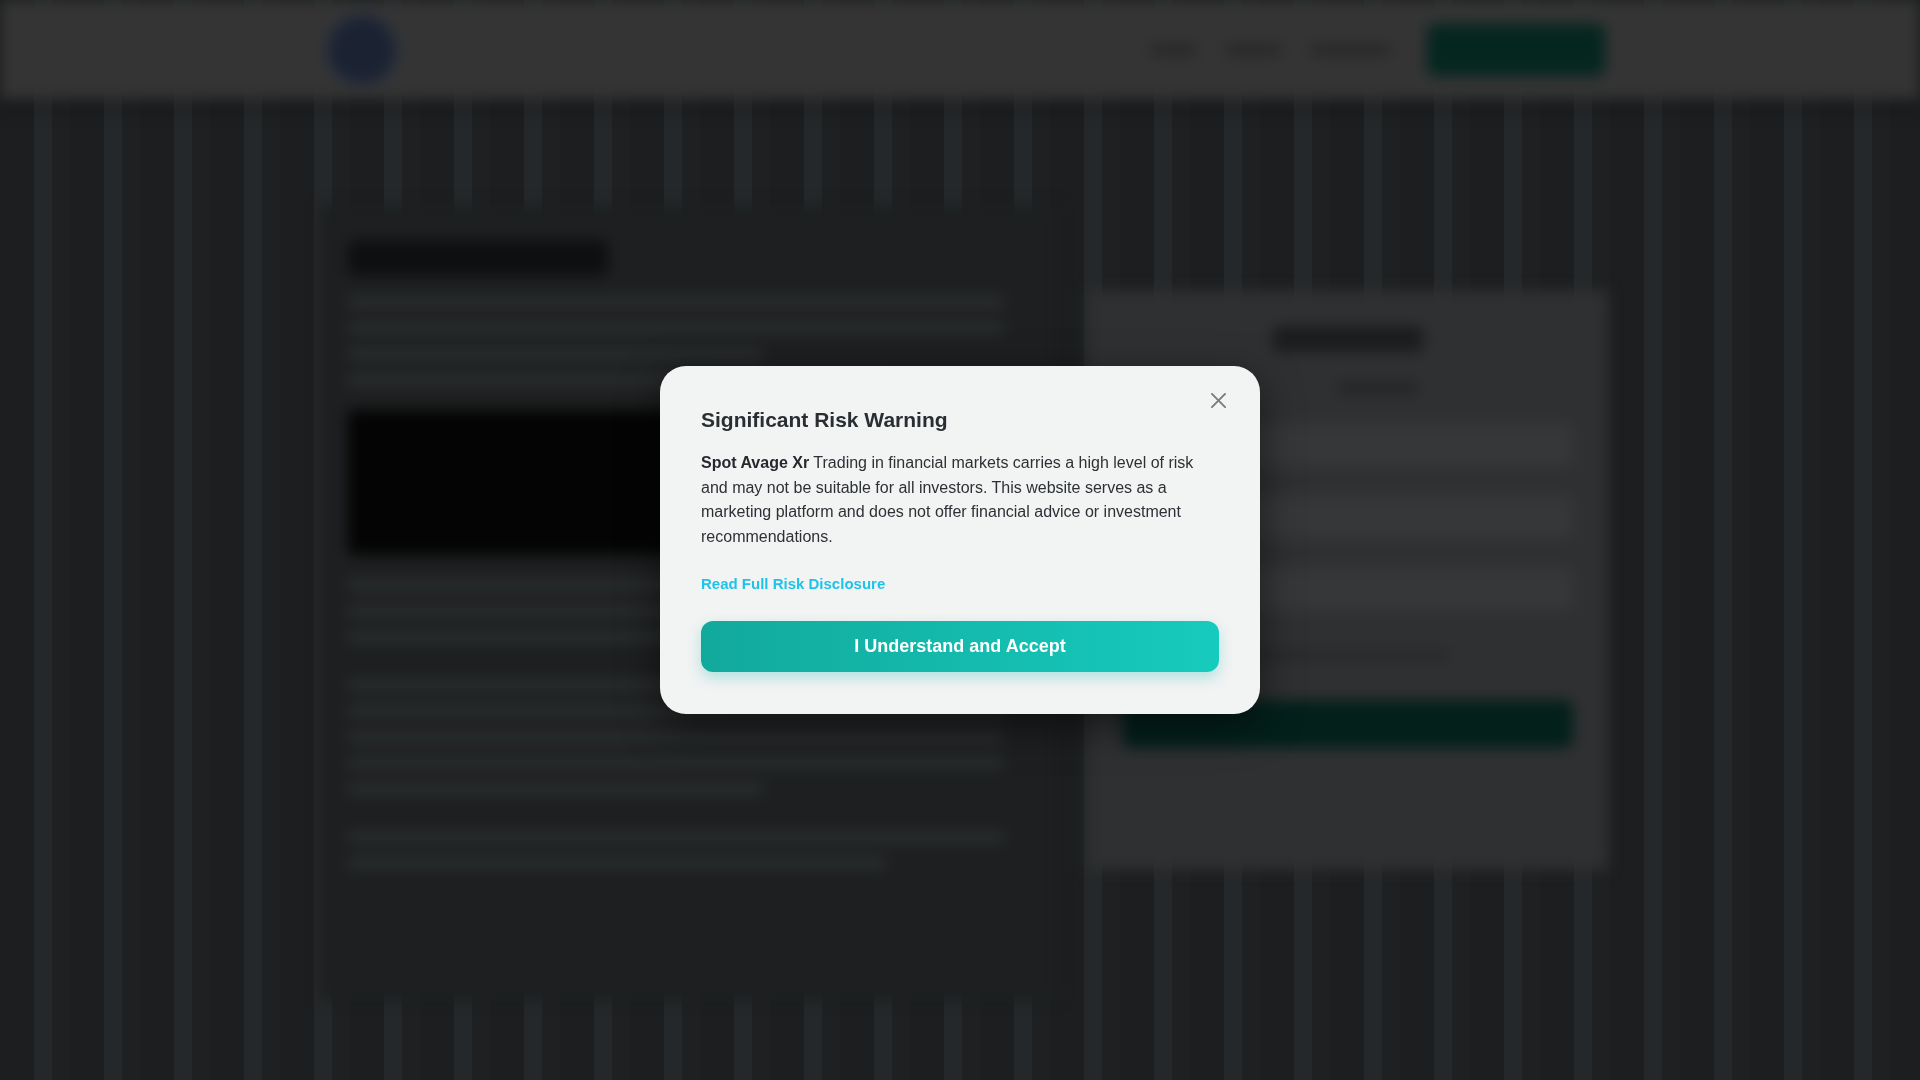 Image resolution: width=1920 pixels, height=1080 pixels. Describe the element at coordinates (948, 500) in the screenshot. I see `warning-message: Spot Avage Xr Trading in financial markets carries a high level of risk and may not be suitable for all investors. This website serves as a marketing platform and does not offer financial advice or investment recommendations.` at that location.